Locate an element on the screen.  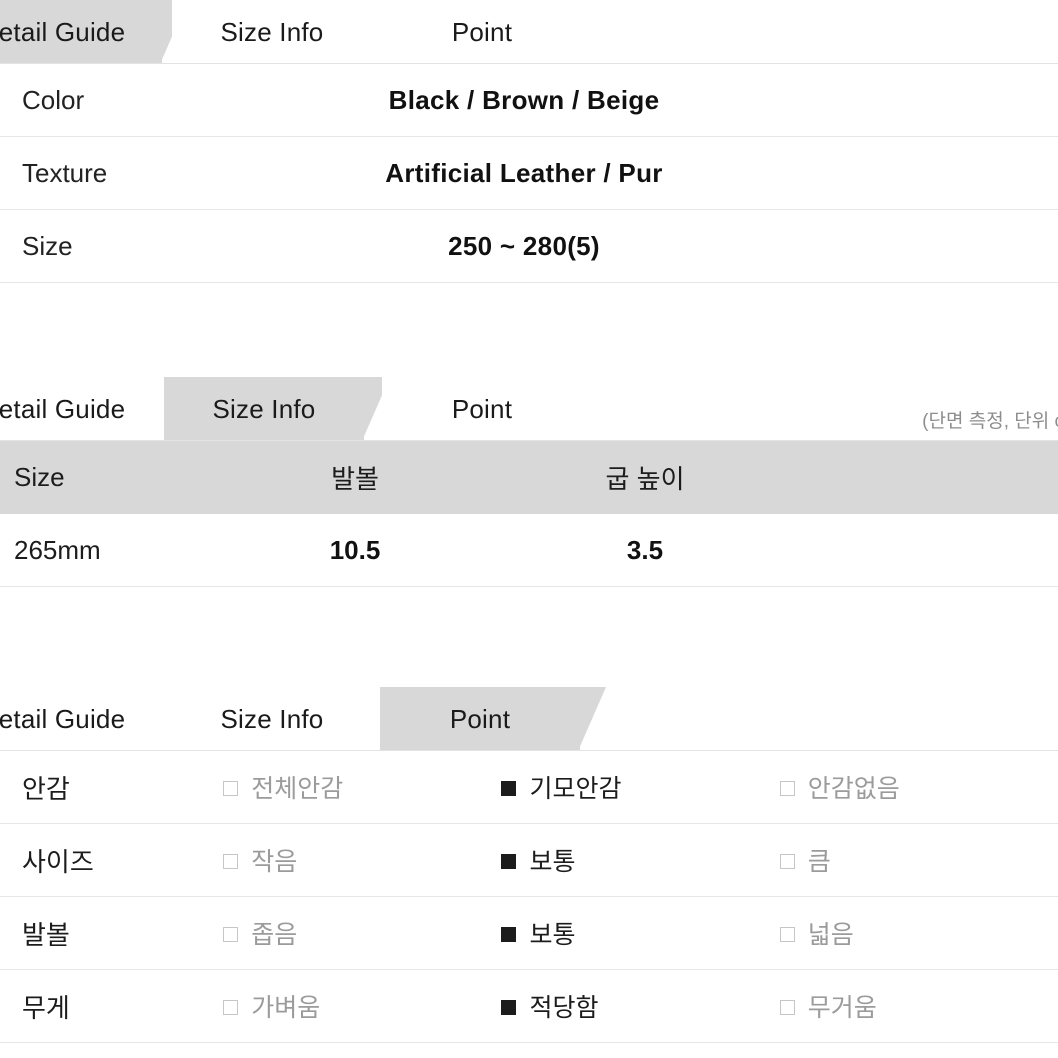
table-row: 사이즈 작음 보통 큼 is located at coordinates (529, 860).